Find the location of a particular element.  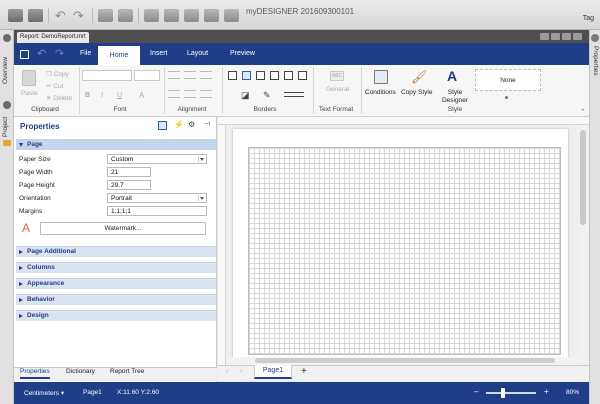

align-right-icon is located at coordinates (206, 75).